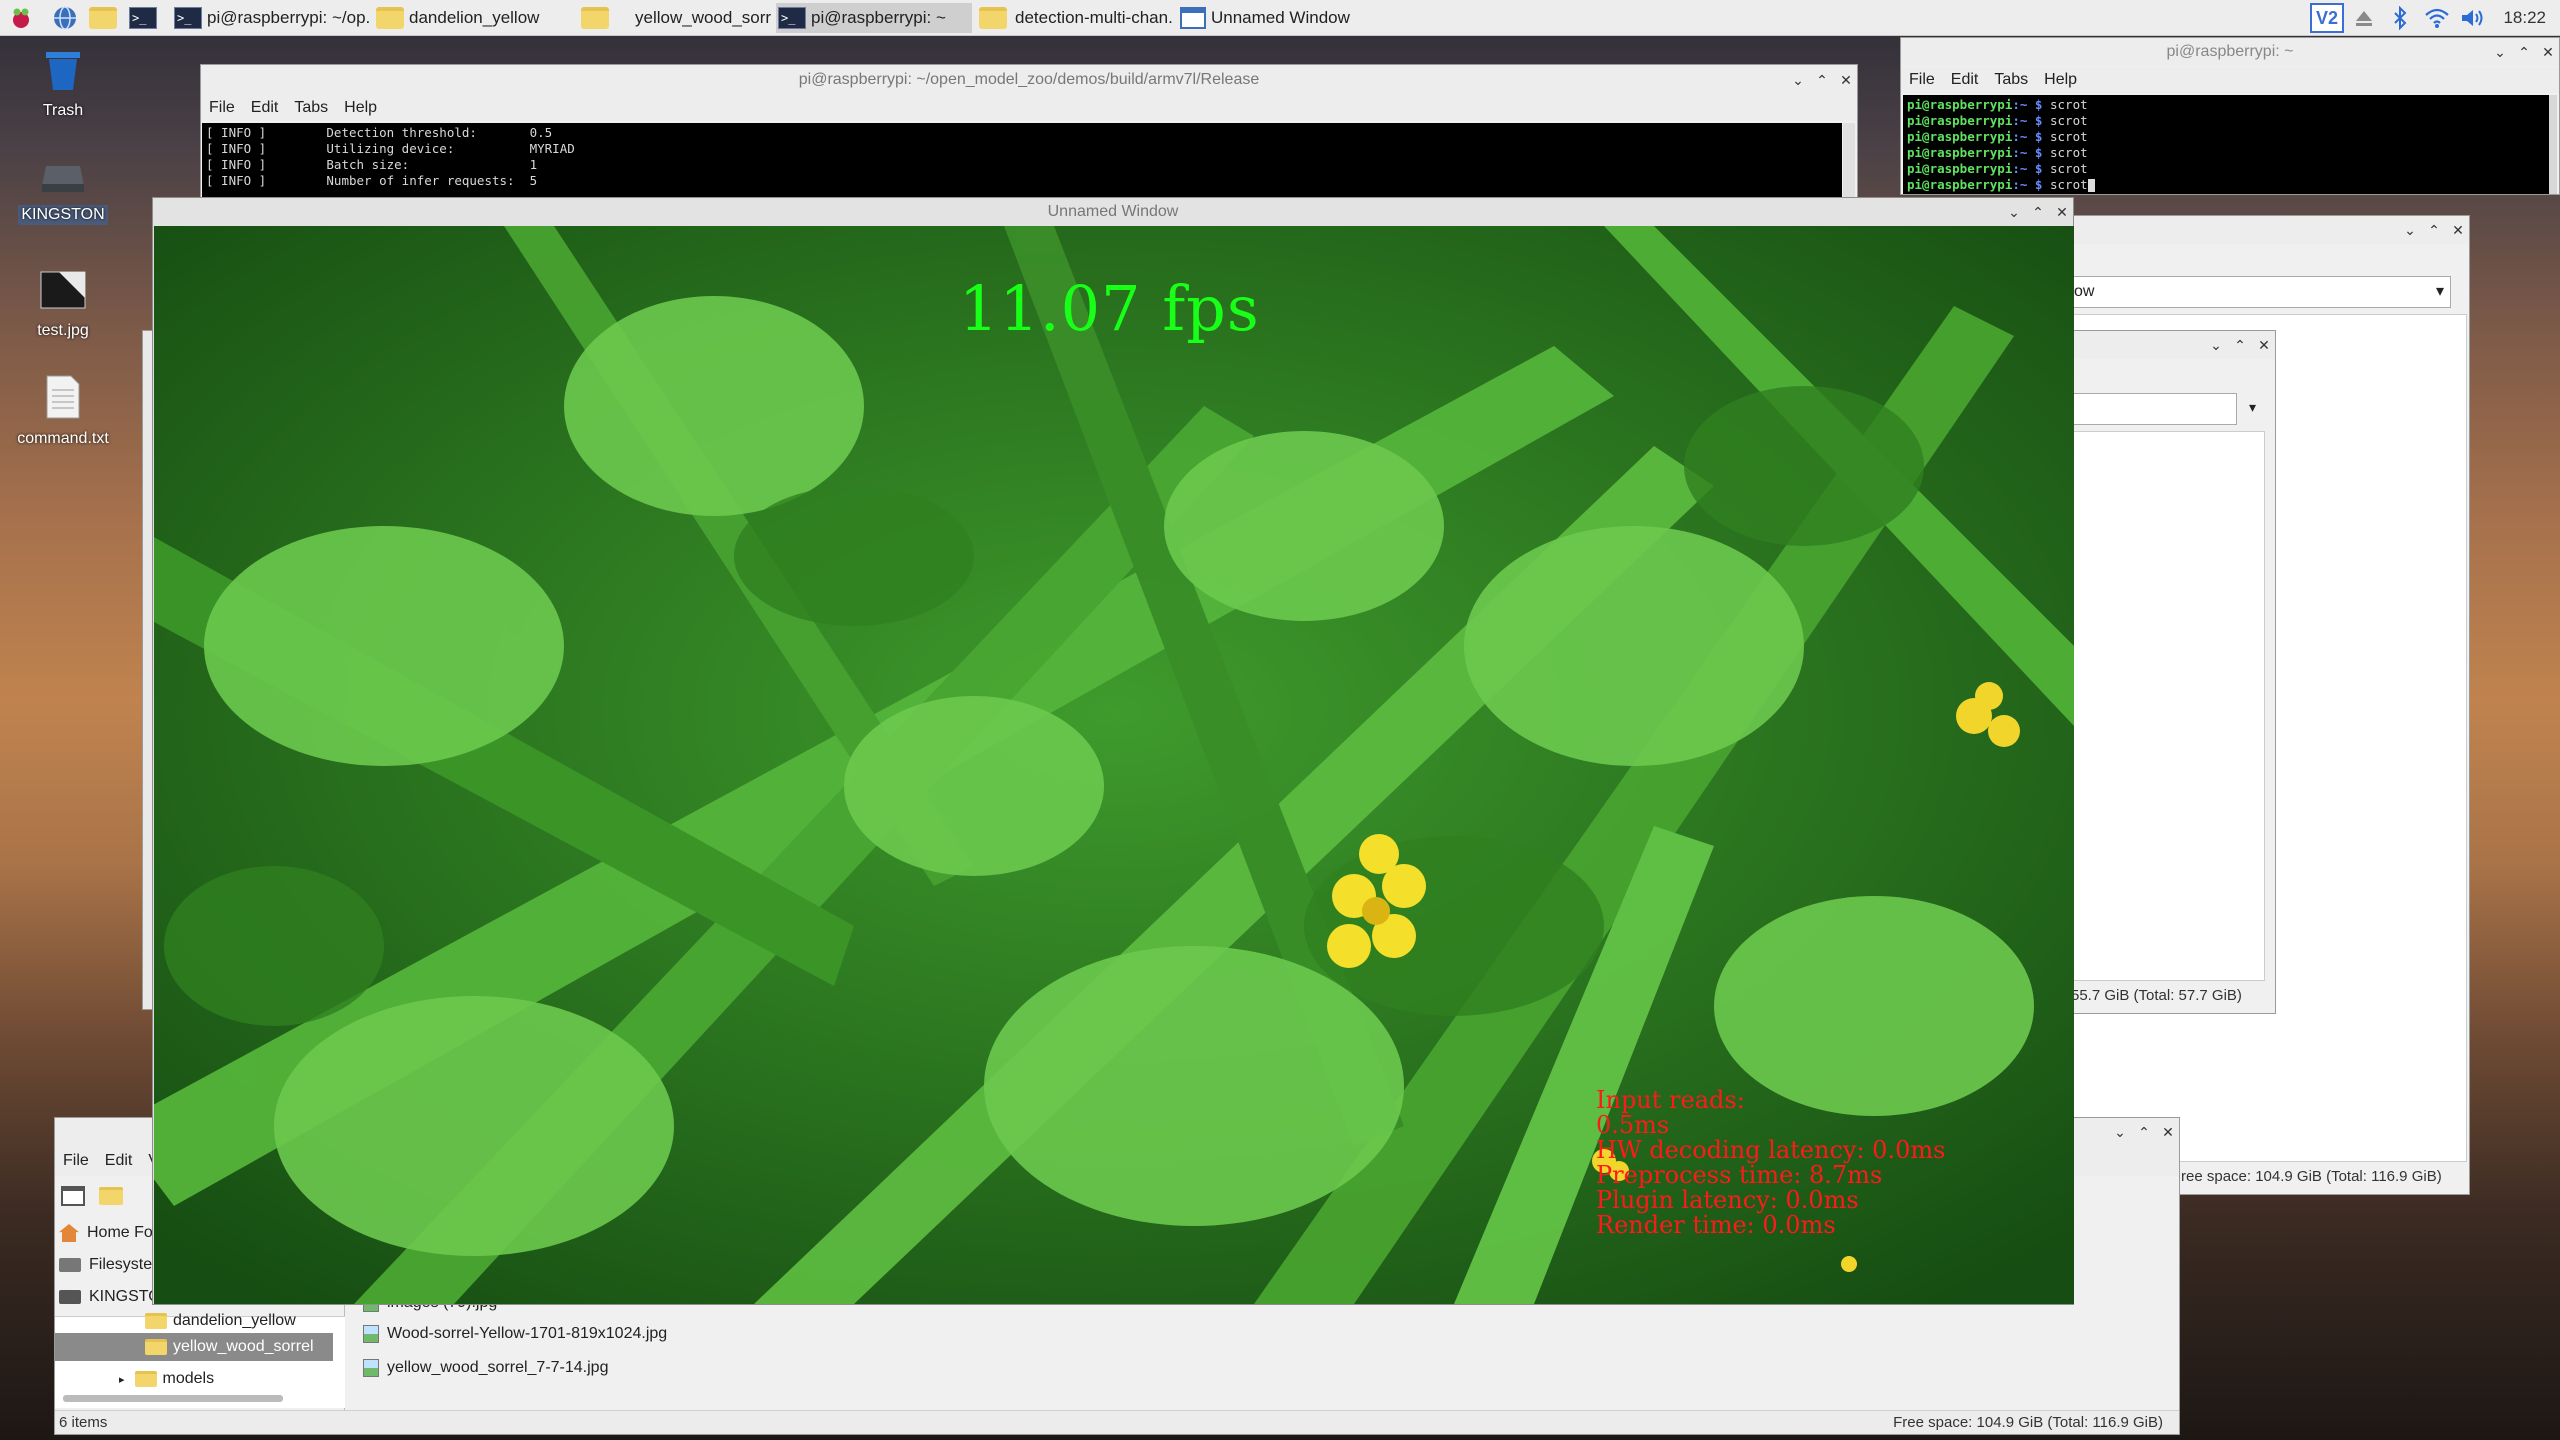 This screenshot has height=1440, width=2560. What do you see at coordinates (63, 190) in the screenshot?
I see `desktop-icon-kingston: KINGSTON` at bounding box center [63, 190].